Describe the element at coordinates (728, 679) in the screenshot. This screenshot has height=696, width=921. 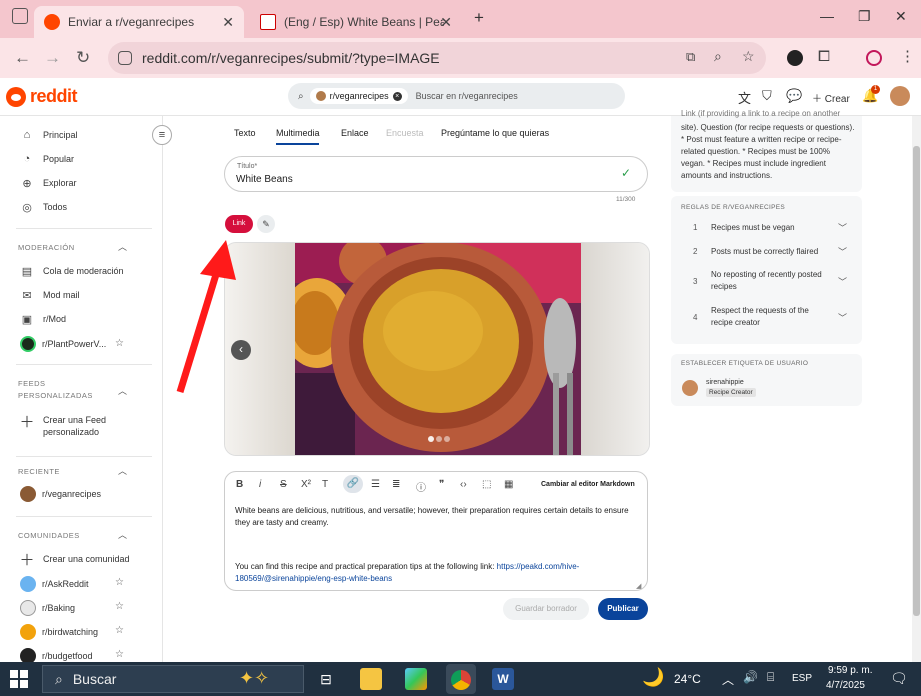
I see `tray-chevron-icon: ︿` at that location.